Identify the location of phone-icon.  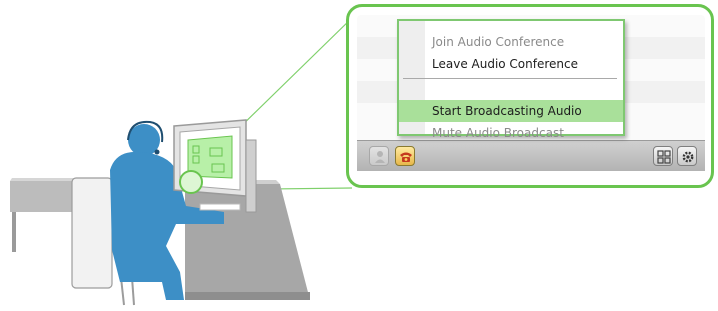
(406, 157).